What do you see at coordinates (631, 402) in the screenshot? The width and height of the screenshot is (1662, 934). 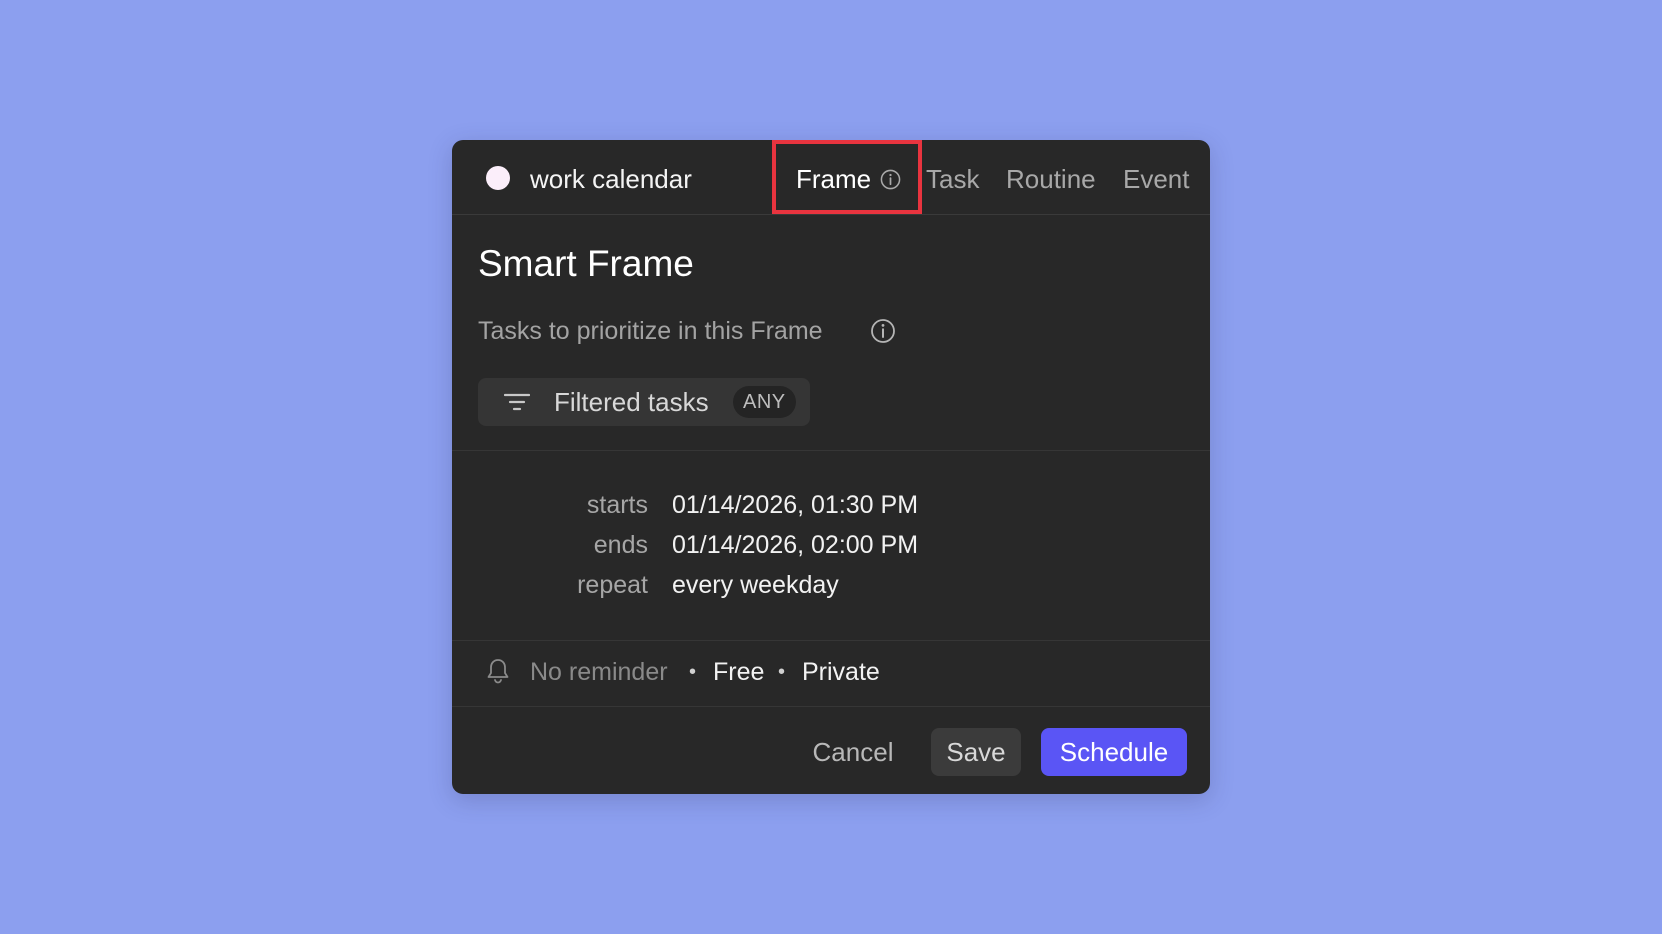 I see `filtered-tasks-label: Filtered tasks` at bounding box center [631, 402].